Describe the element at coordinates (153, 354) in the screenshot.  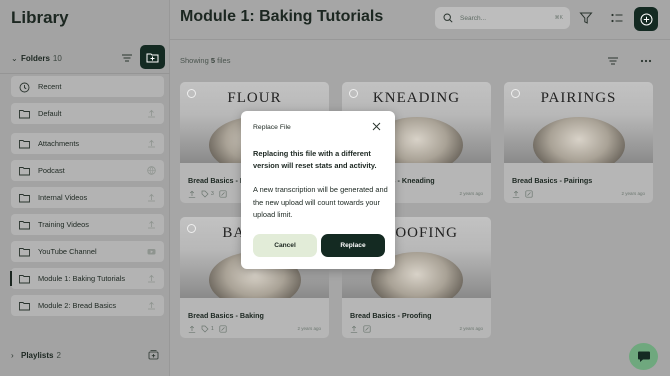
I see `add-playlist-icon` at that location.